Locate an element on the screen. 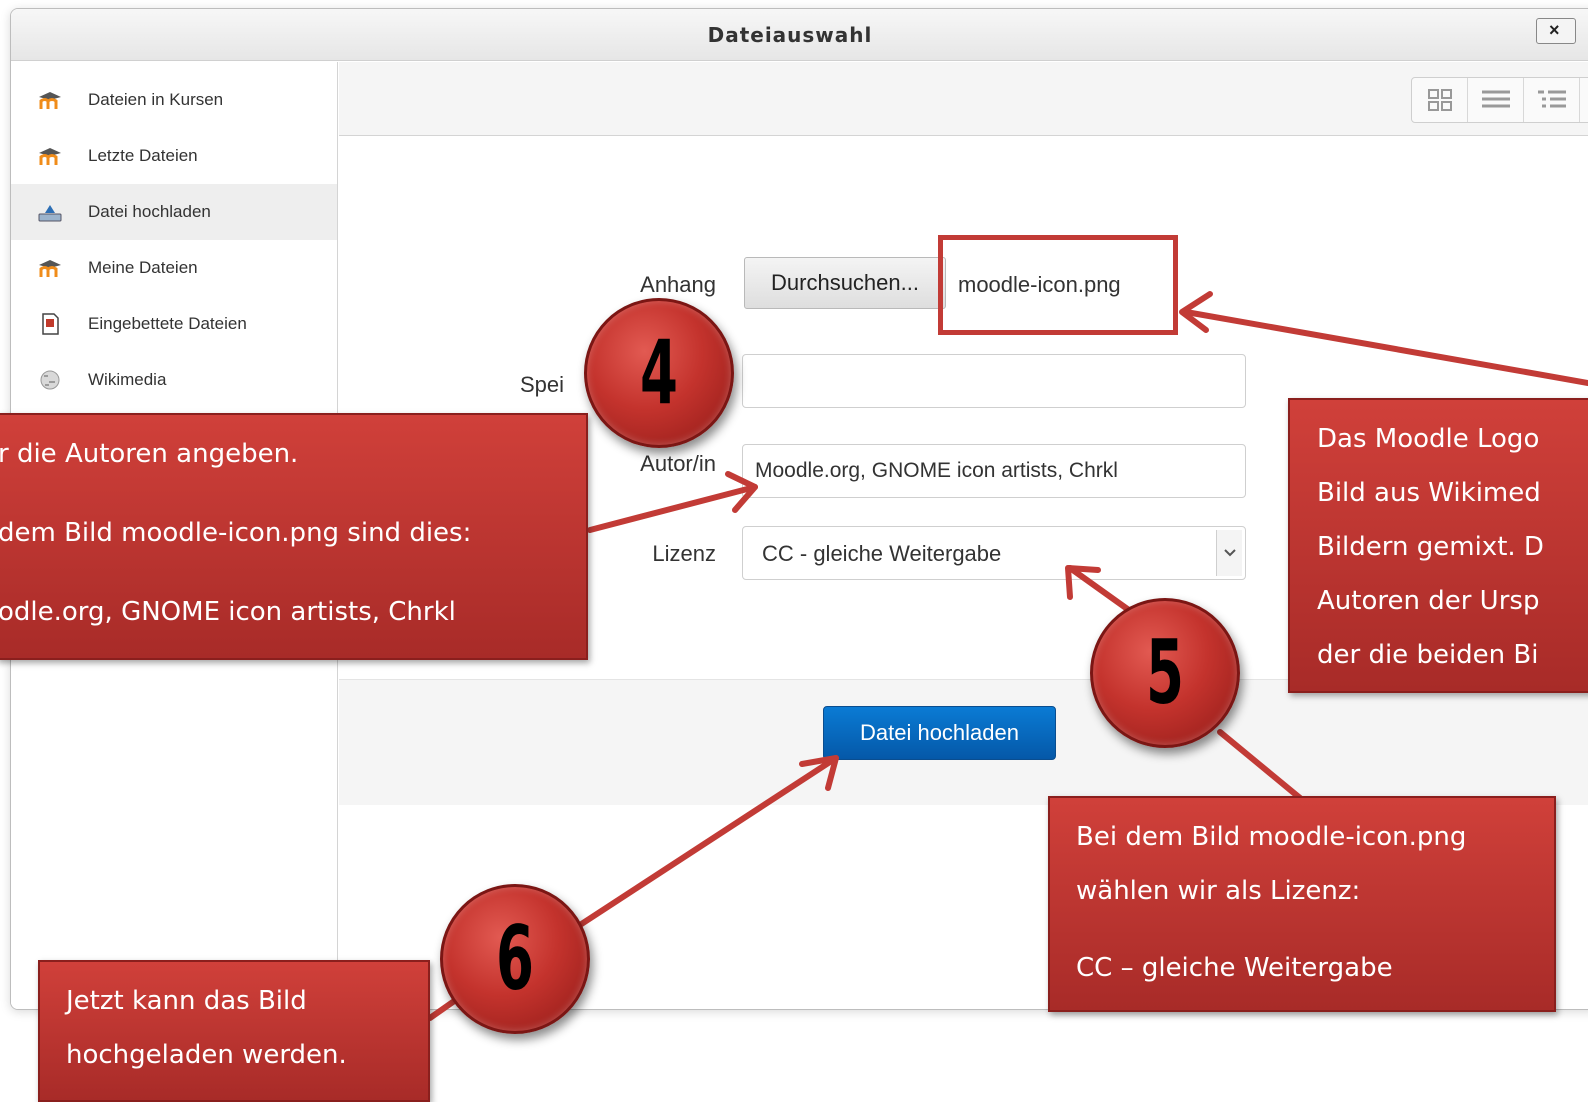  arrow-to-filename is located at coordinates (1385, 347).